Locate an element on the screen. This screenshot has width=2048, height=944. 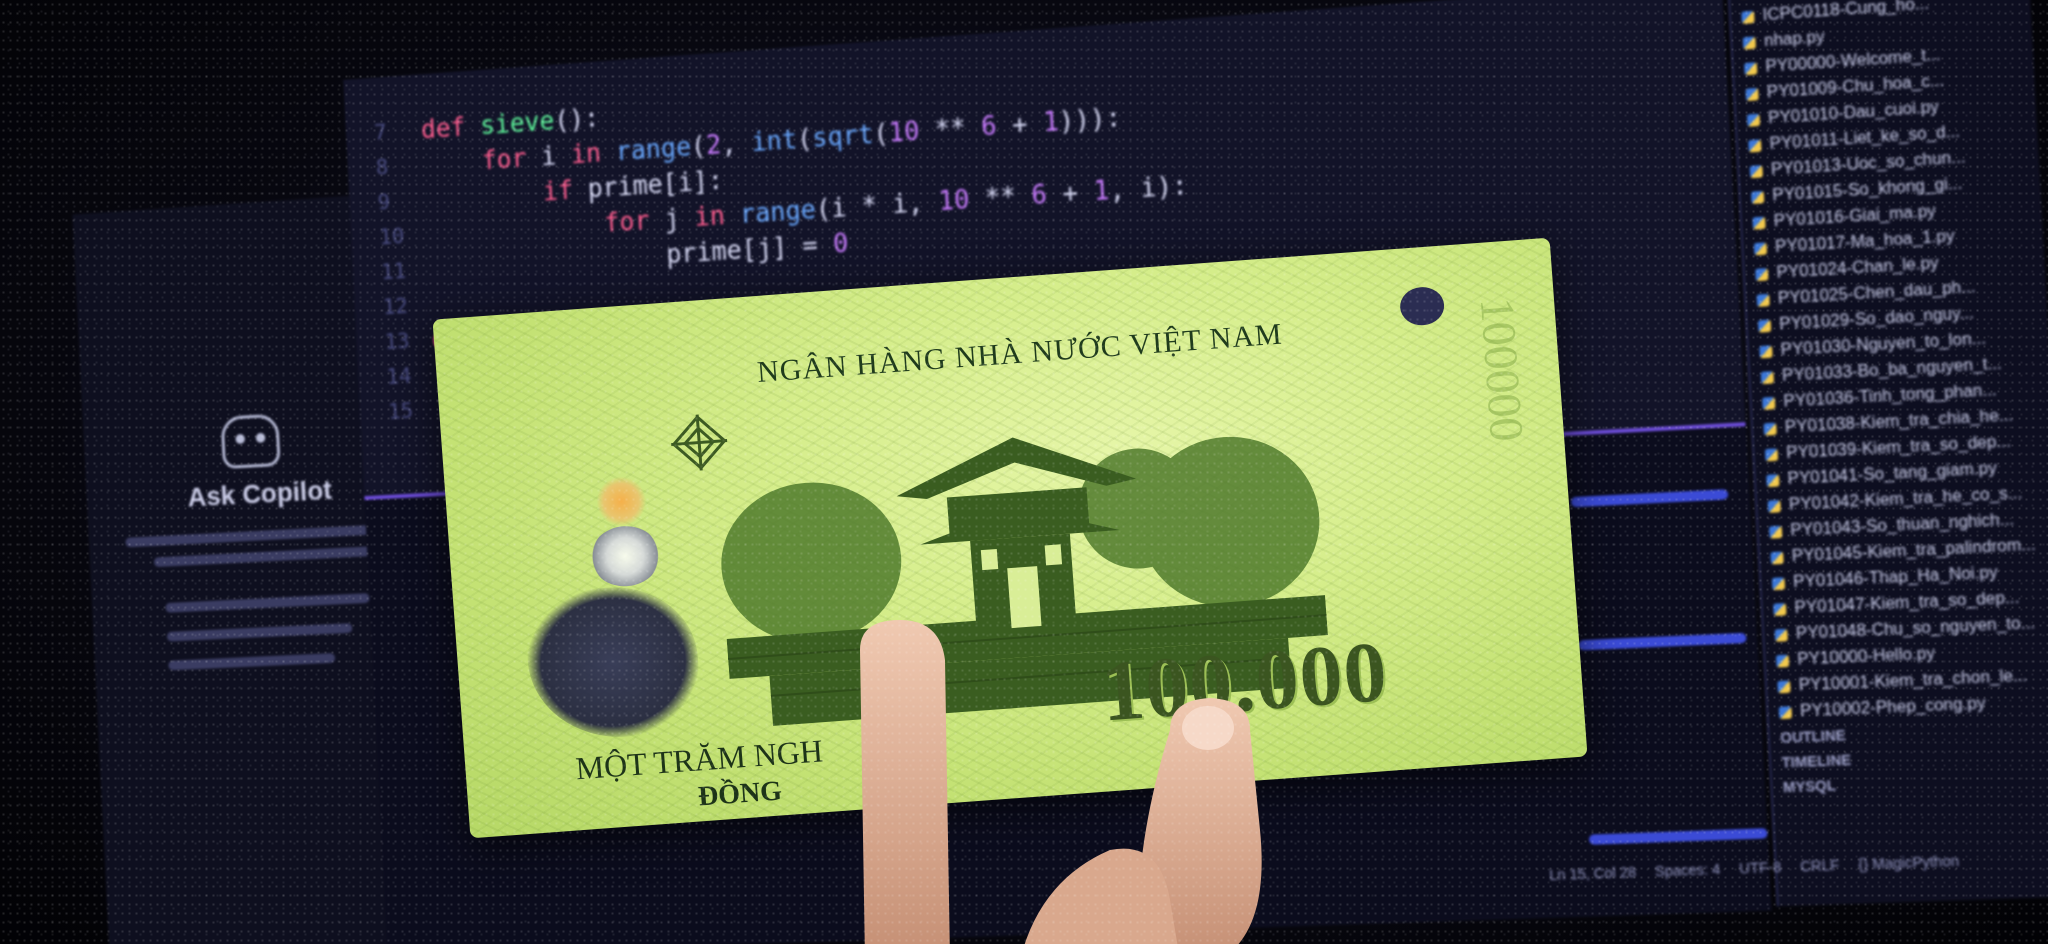
explorer-sections: OUTLINE TIMELINE MYSQL is located at coordinates (1908, 757).